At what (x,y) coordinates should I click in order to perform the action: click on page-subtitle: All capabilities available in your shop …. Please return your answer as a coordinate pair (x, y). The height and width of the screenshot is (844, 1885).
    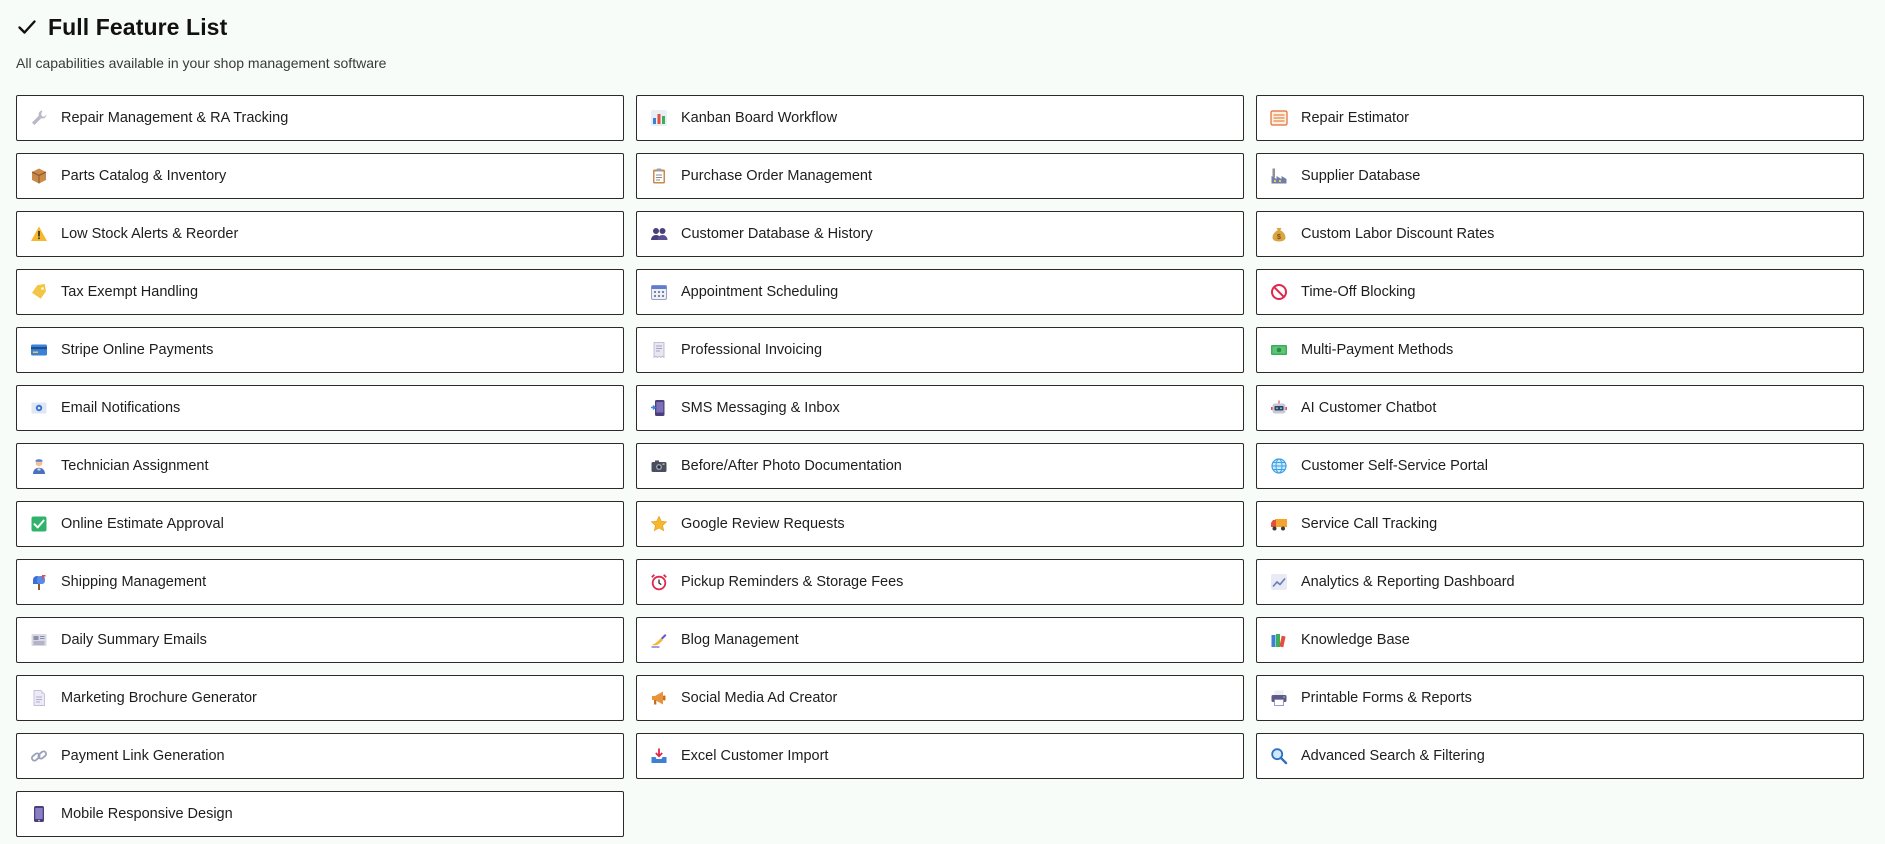
    Looking at the image, I should click on (201, 63).